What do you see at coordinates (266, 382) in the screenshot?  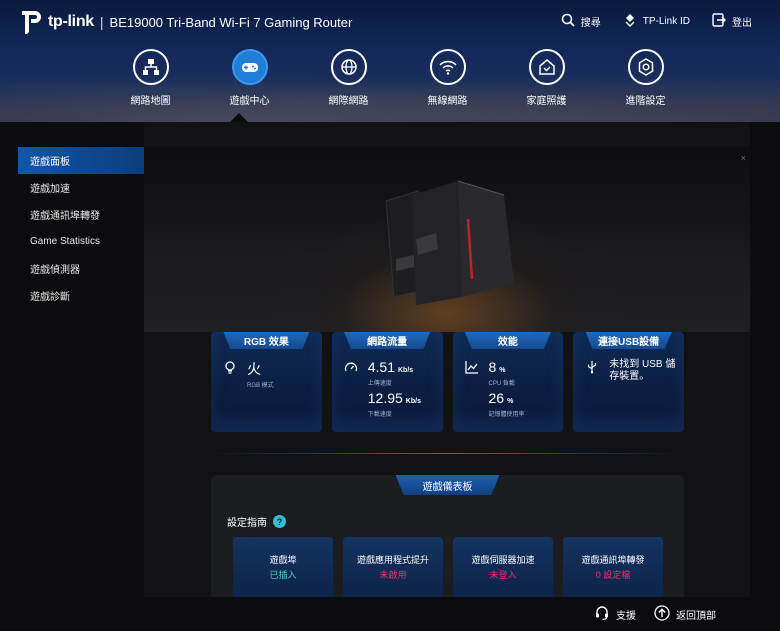 I see `rgb-effect-card: RGB 效果 火 RGB 模式` at bounding box center [266, 382].